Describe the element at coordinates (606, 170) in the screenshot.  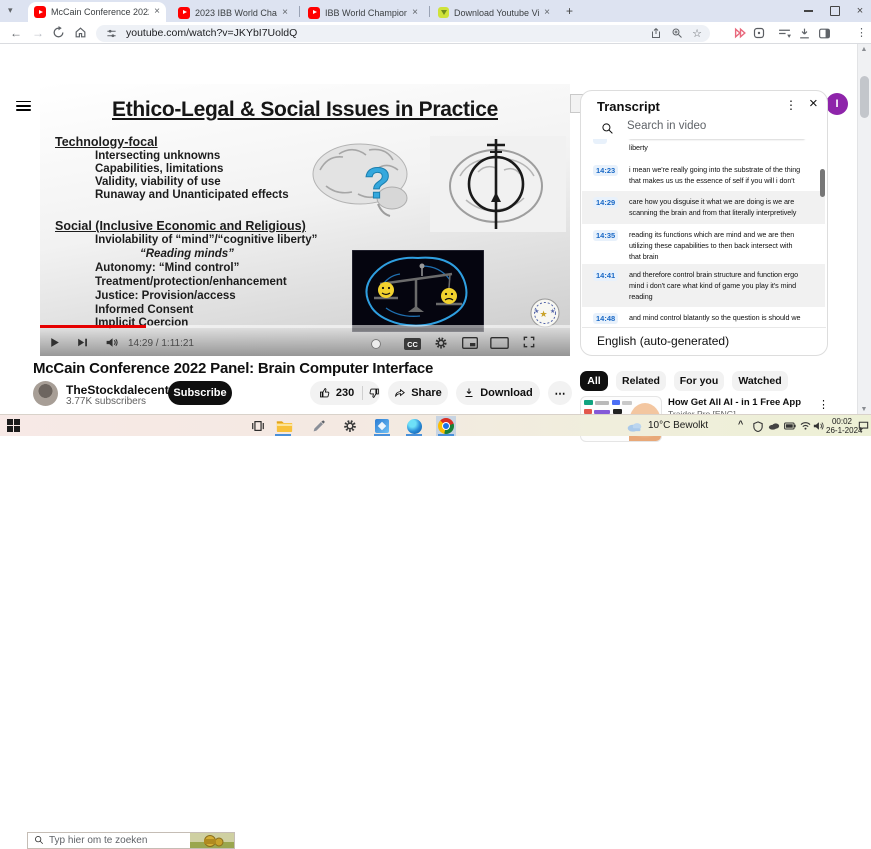
I see `transcript-timestamp: 14:23` at that location.